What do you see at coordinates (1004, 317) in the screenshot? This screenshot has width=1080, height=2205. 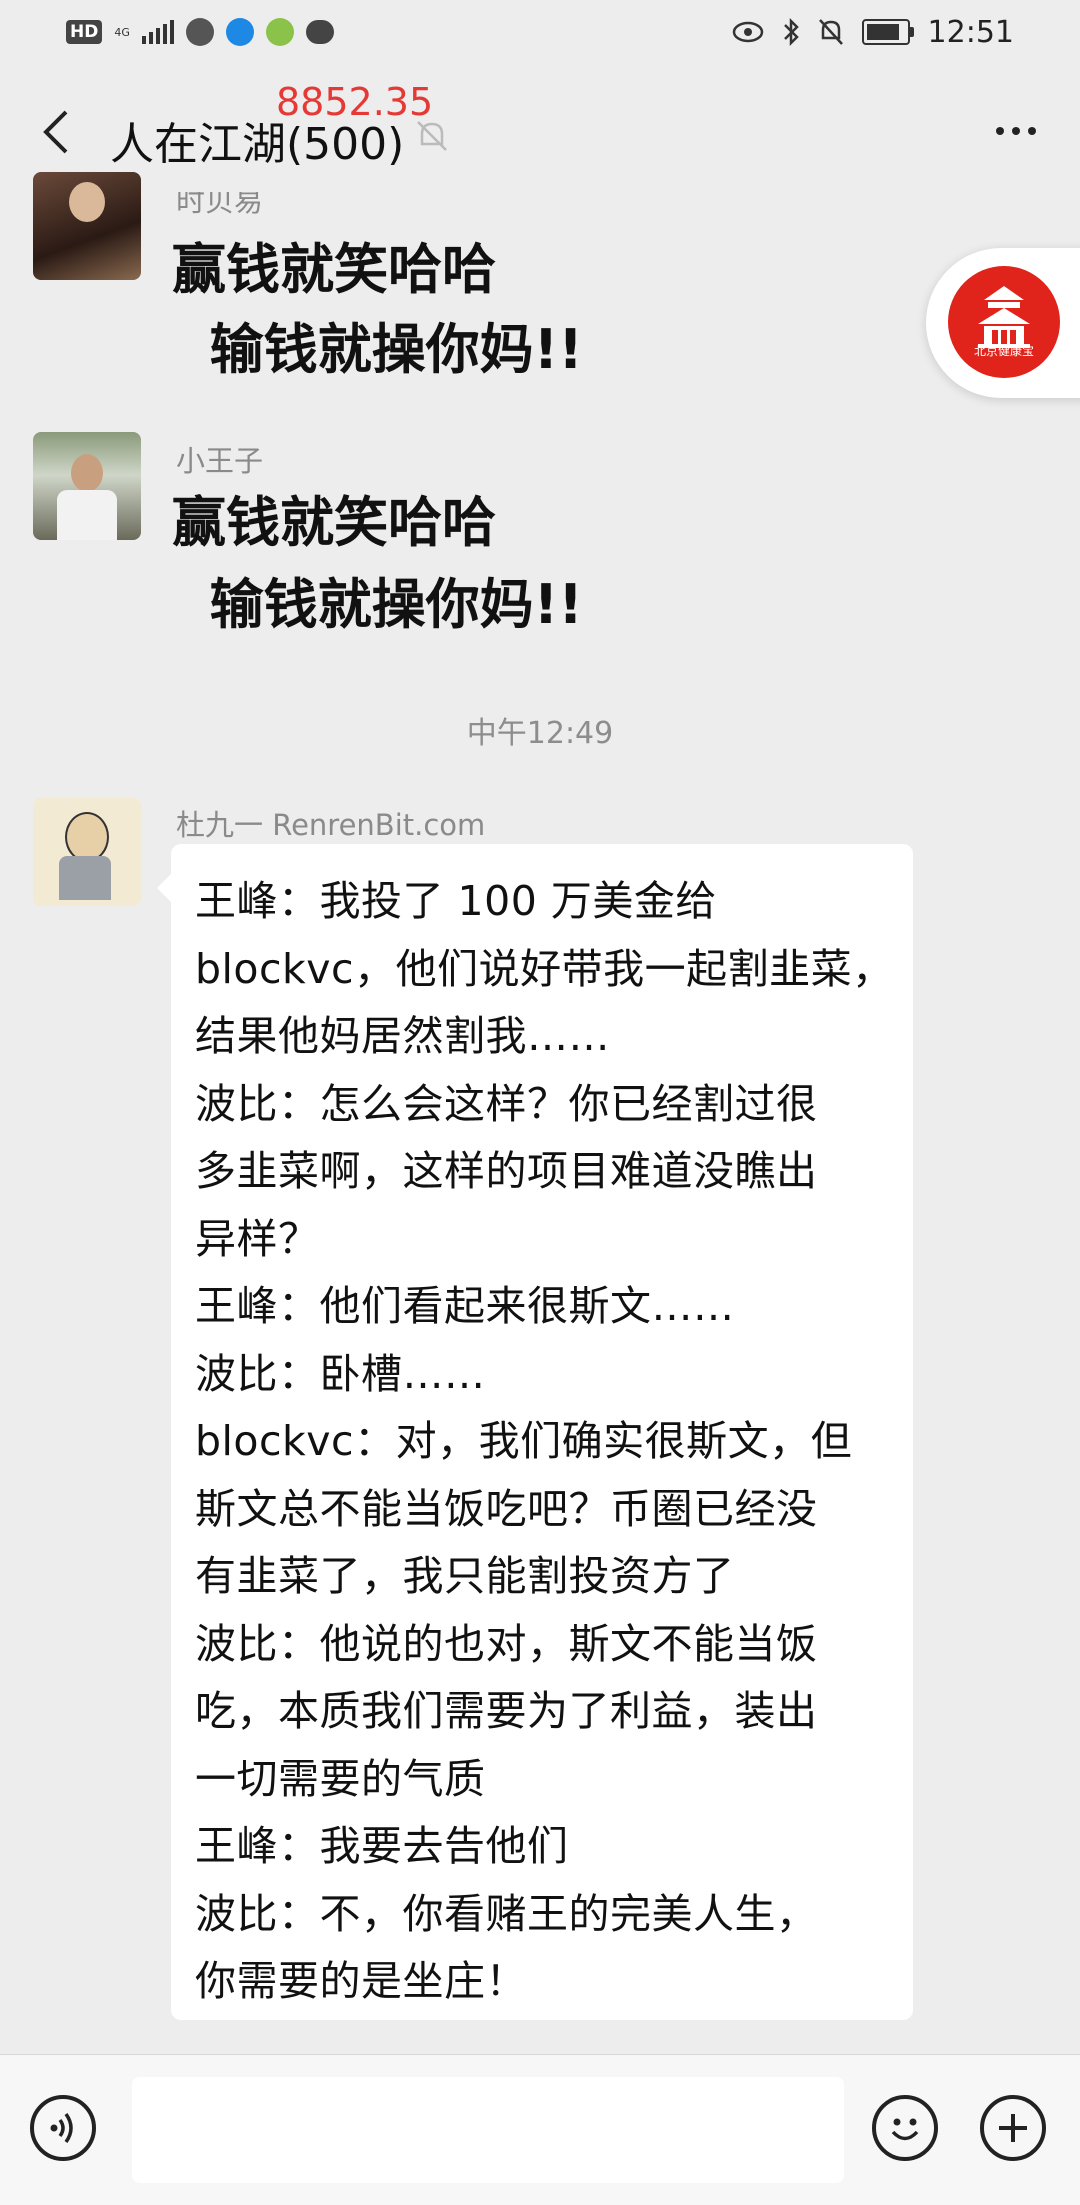 I see `temple-icon` at bounding box center [1004, 317].